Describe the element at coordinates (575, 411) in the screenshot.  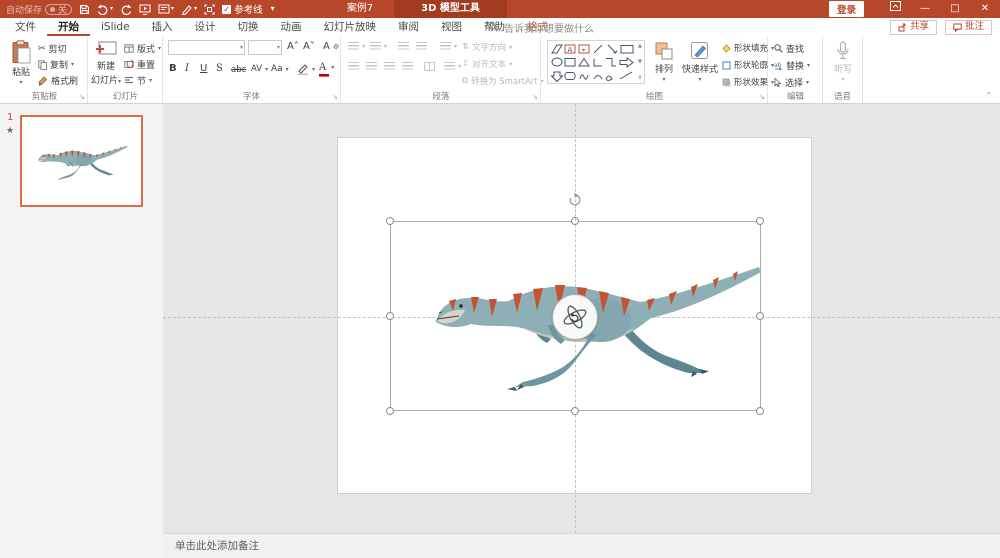
I see `resize-handle-bottom-middle` at that location.